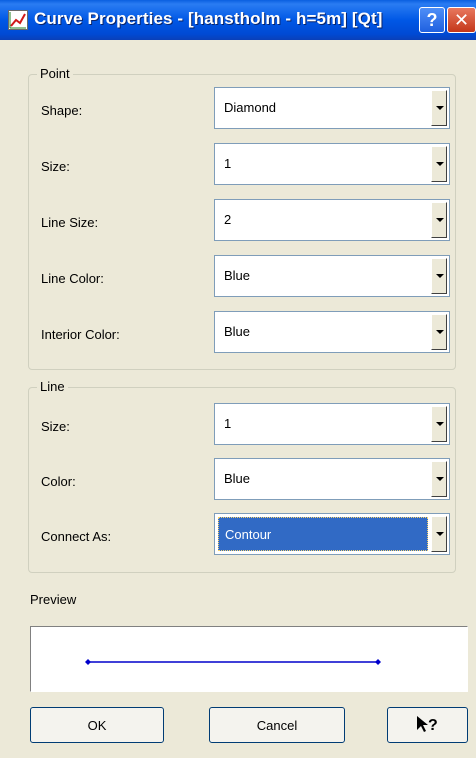 The height and width of the screenshot is (758, 476). Describe the element at coordinates (332, 220) in the screenshot. I see `line-size-combo: 2` at that location.